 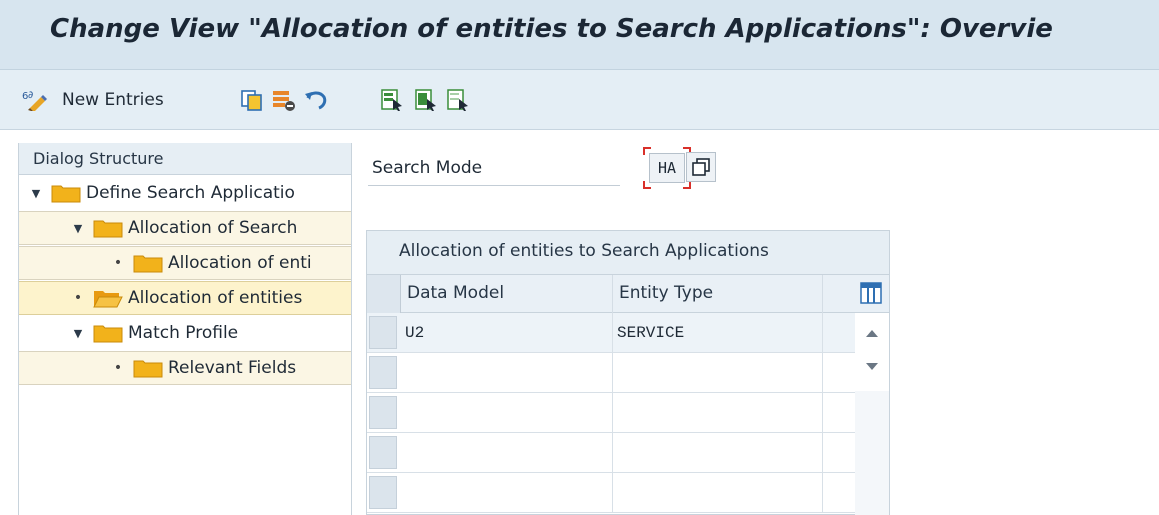 I want to click on copy-as-icon, so click(x=252, y=100).